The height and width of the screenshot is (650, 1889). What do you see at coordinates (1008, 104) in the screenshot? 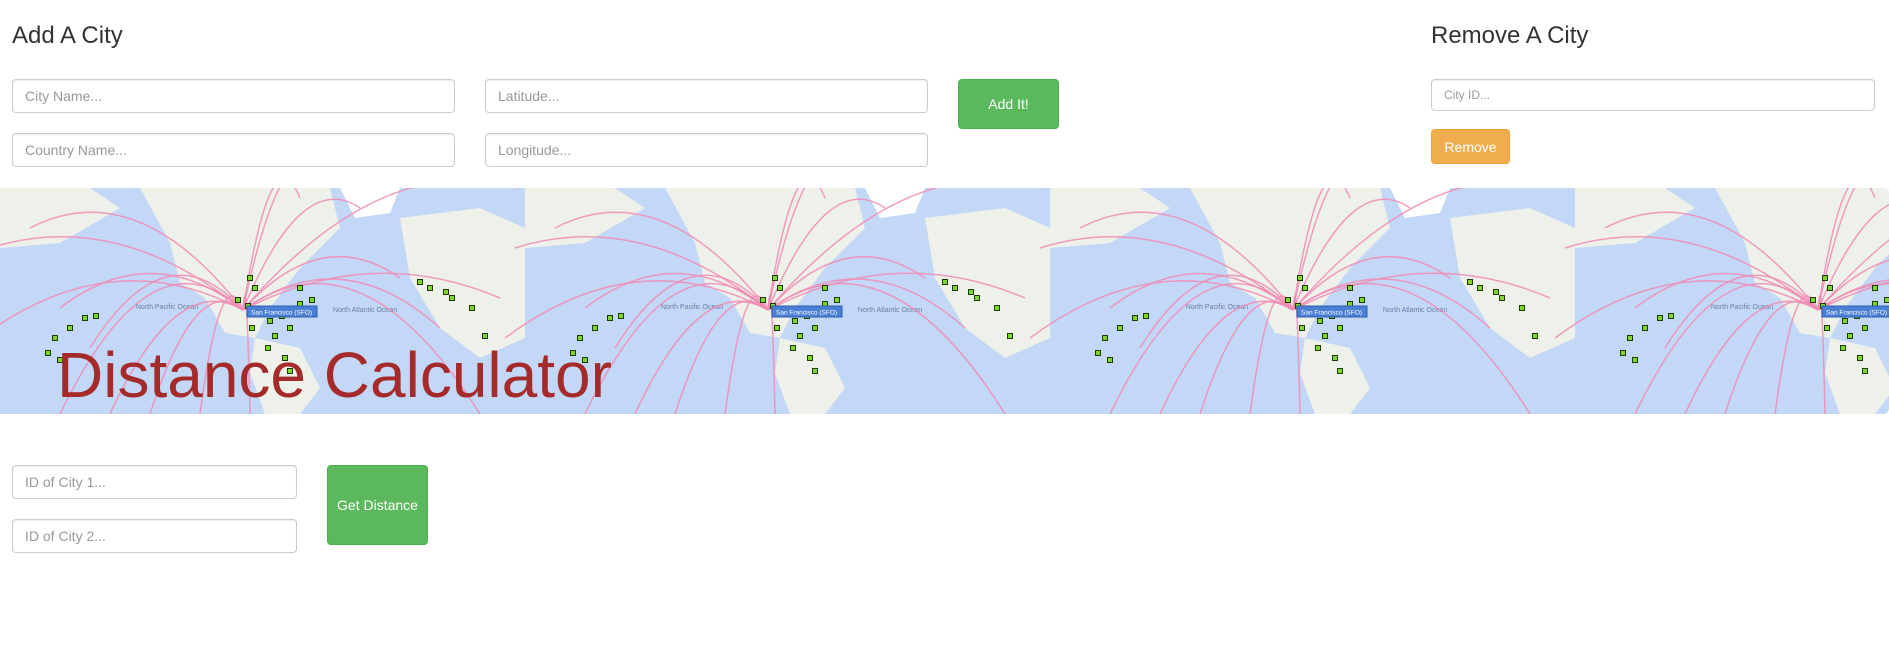
I see `add-city-button: Add It!` at bounding box center [1008, 104].